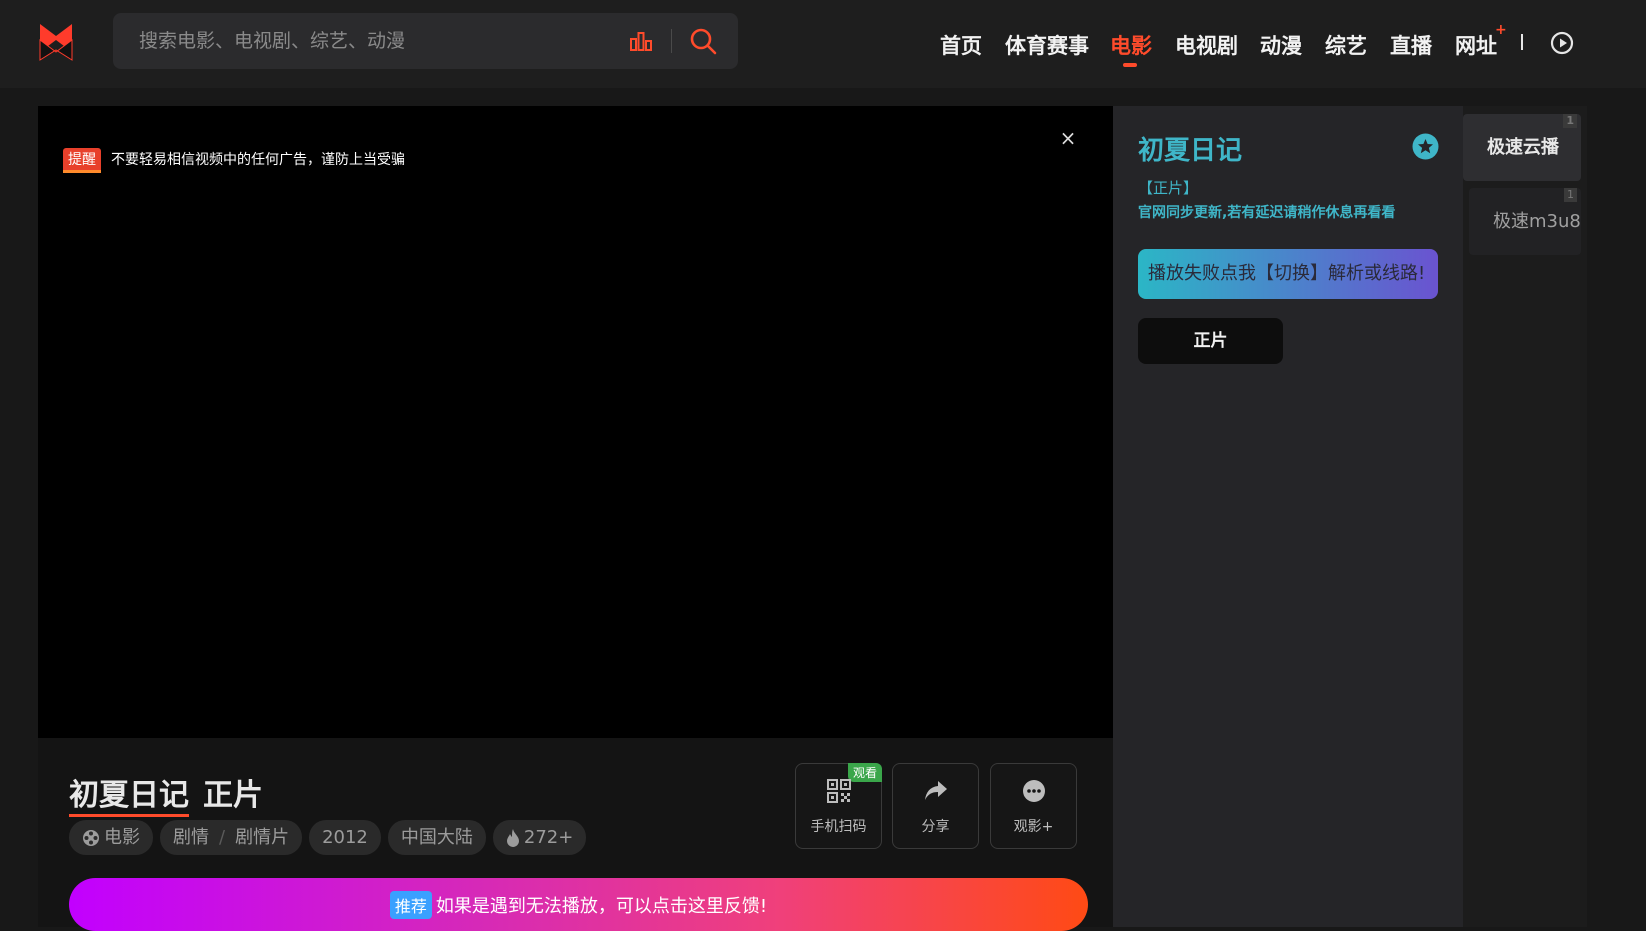  I want to click on more-button: 观影+, so click(1033, 806).